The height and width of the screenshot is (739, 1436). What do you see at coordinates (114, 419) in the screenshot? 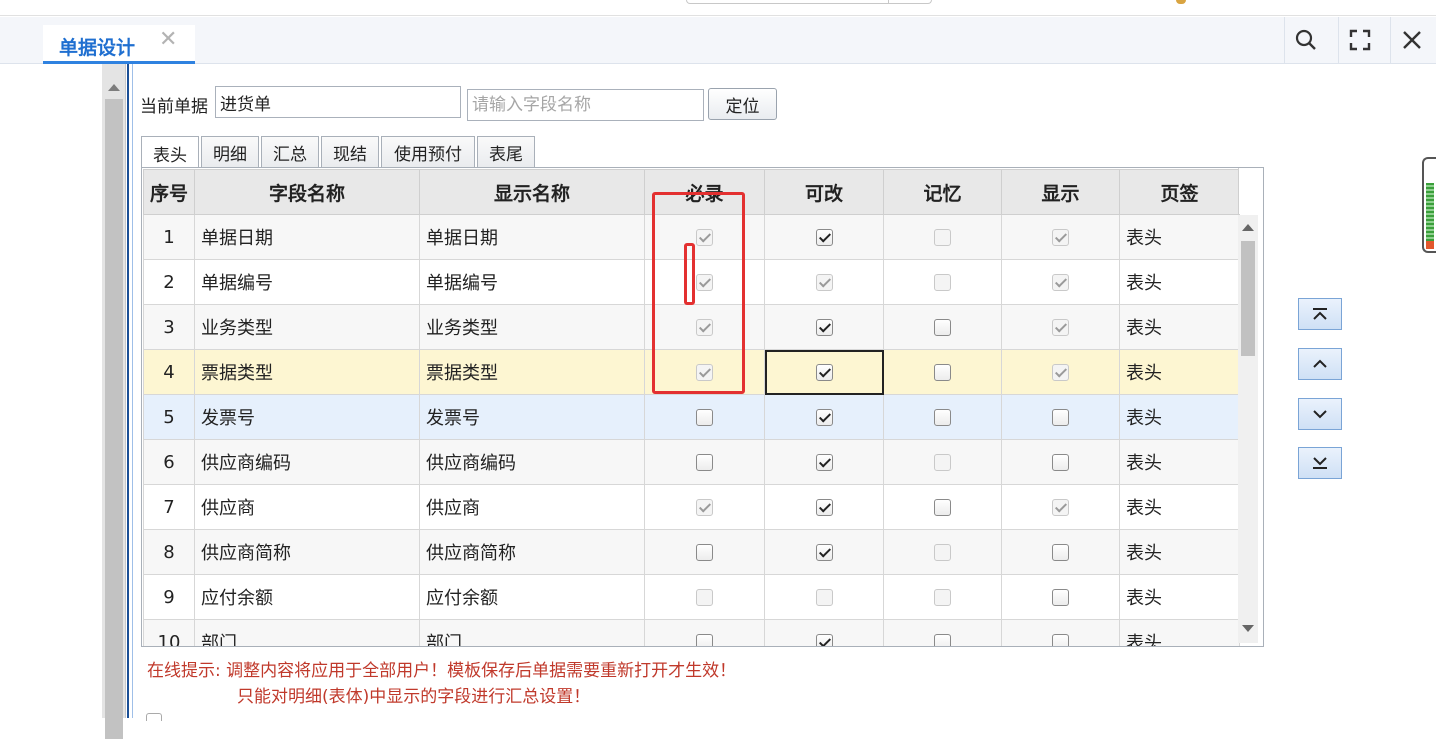
I see `left-scroll-thumb` at bounding box center [114, 419].